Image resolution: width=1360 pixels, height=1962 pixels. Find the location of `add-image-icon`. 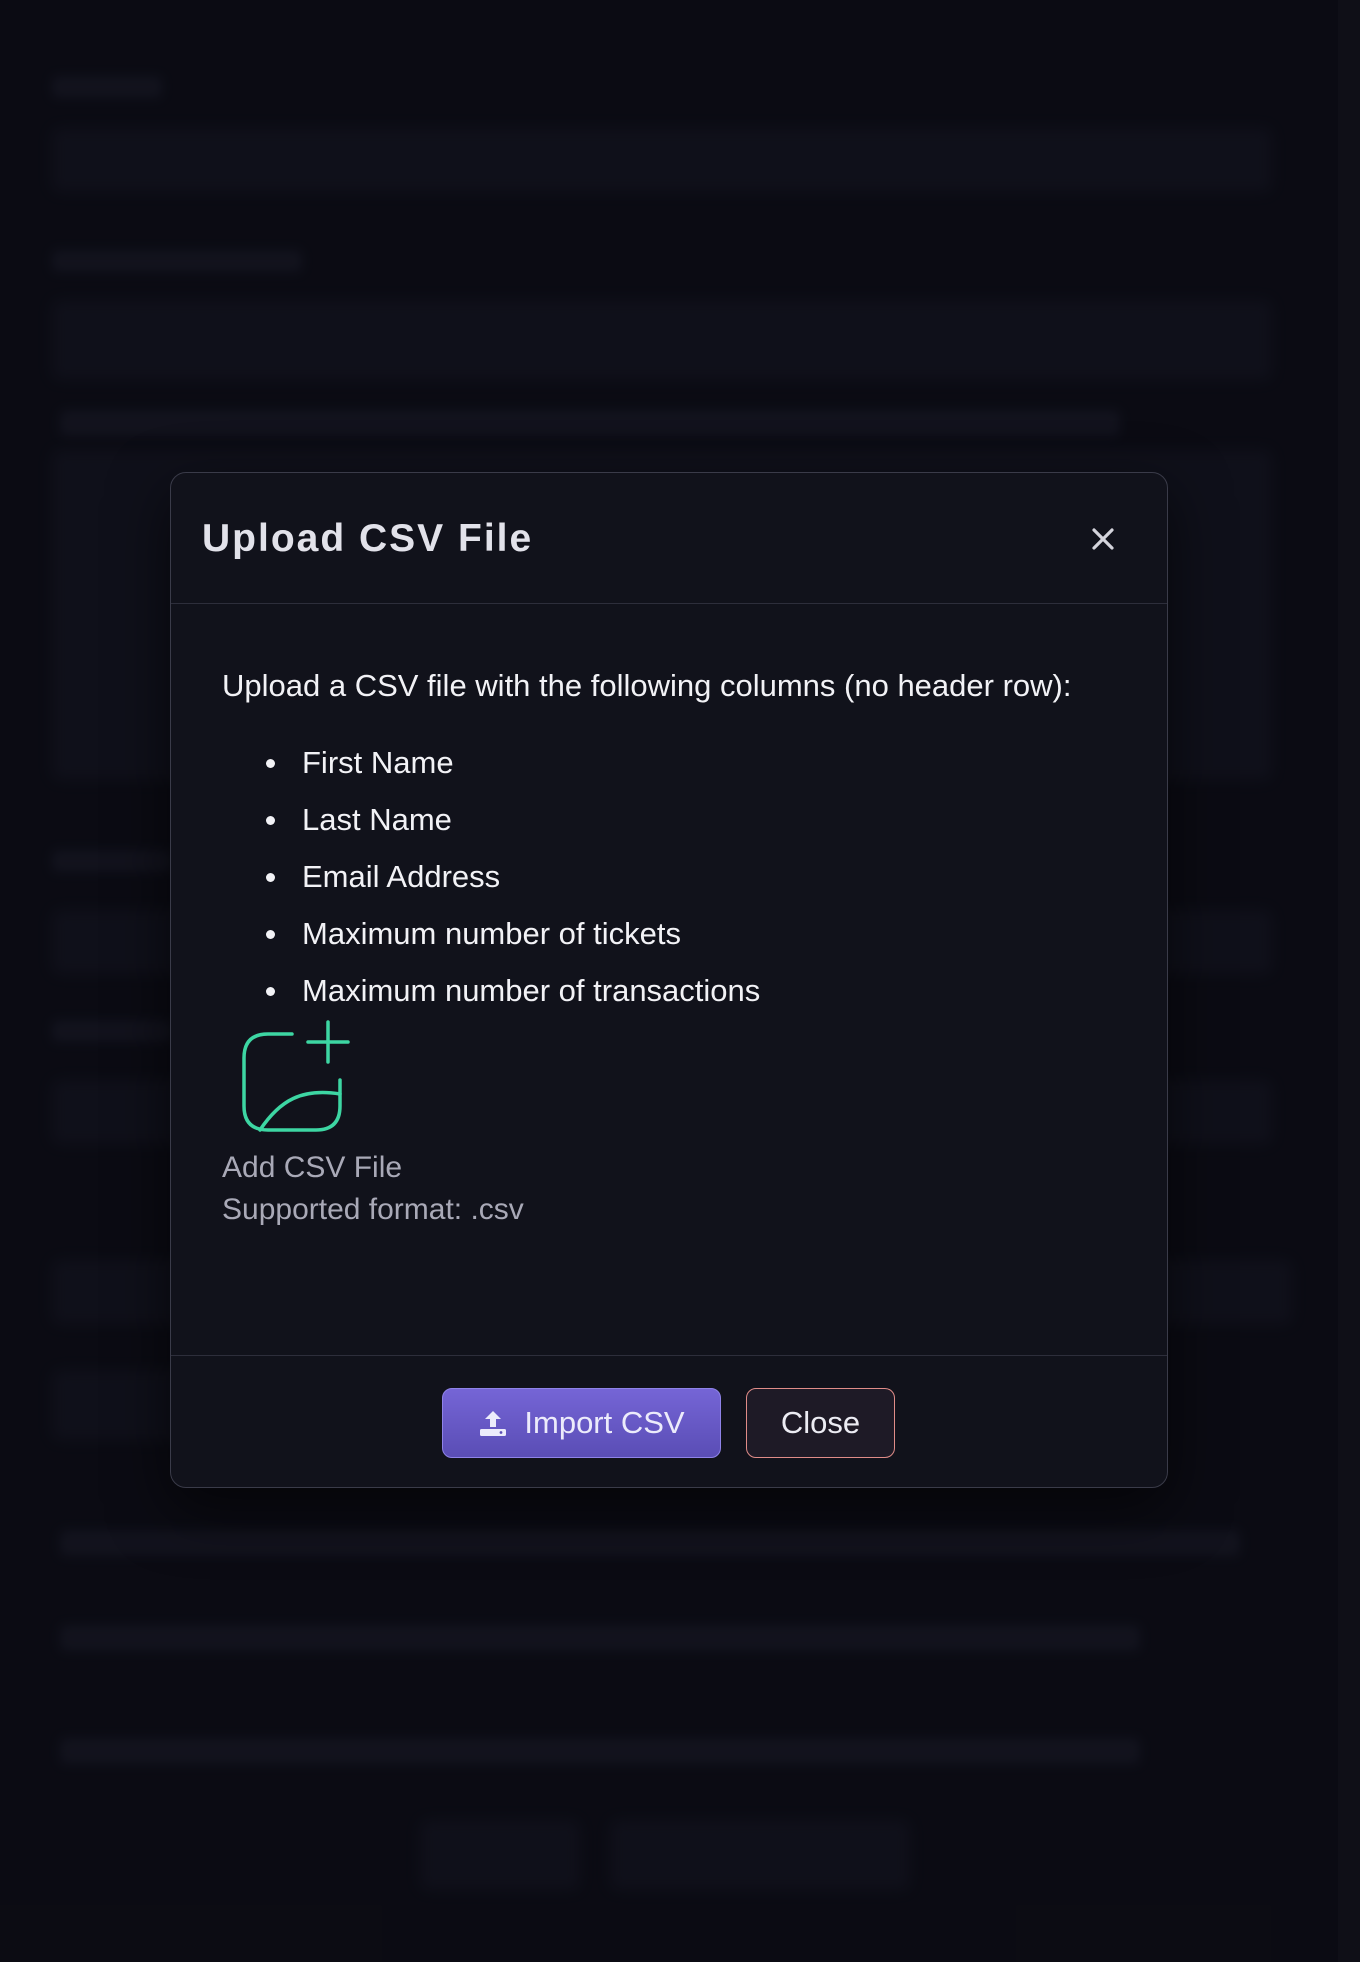

add-image-icon is located at coordinates (290, 1078).